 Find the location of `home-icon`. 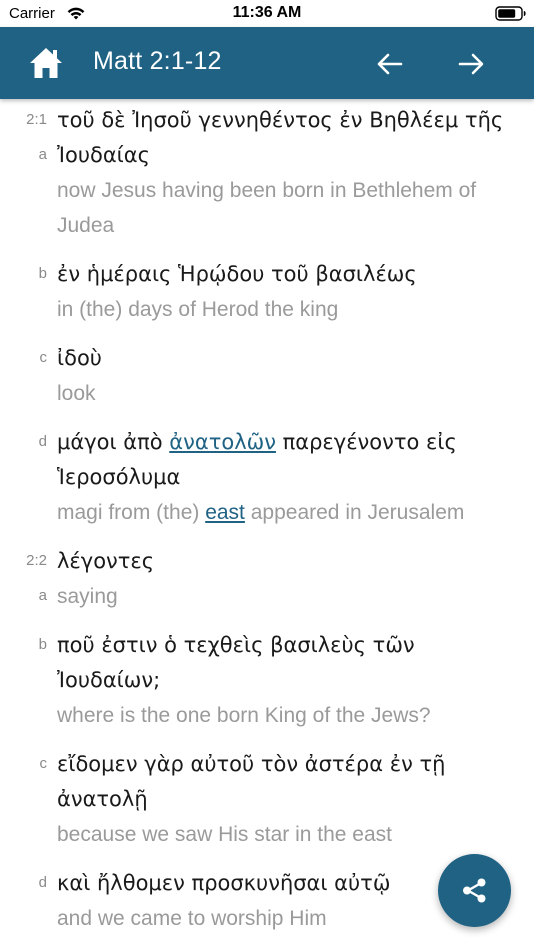

home-icon is located at coordinates (46, 63).